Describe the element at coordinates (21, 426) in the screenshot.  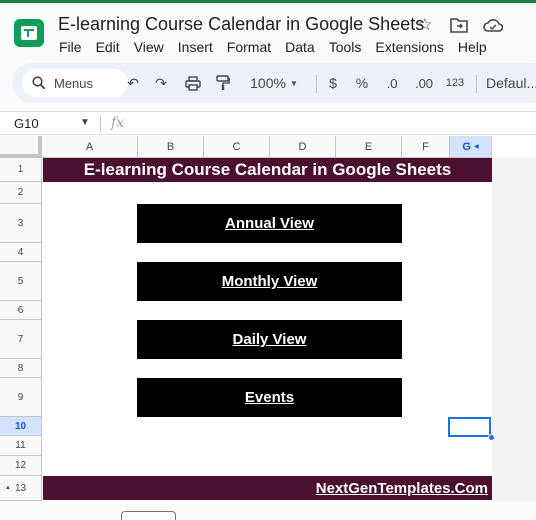
I see `row-header-10: 10` at that location.